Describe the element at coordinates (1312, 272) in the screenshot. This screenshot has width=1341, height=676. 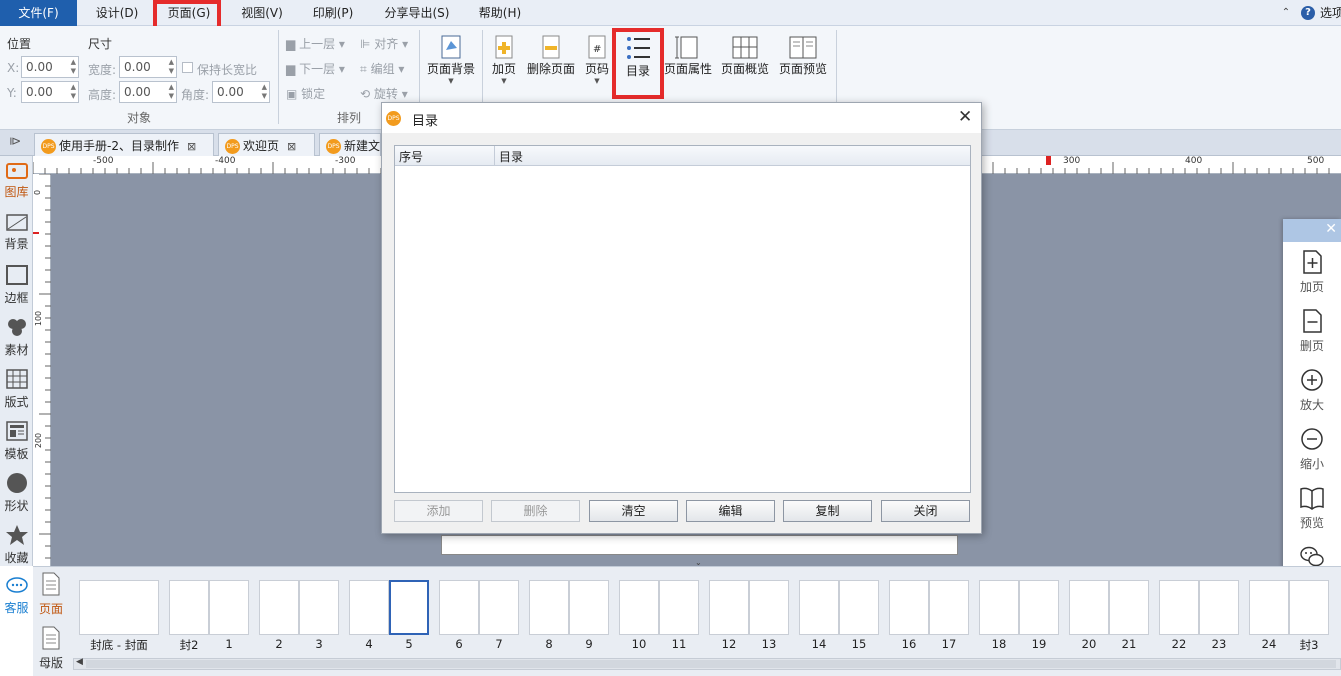
I see `panel-add-page-button: 加页` at that location.